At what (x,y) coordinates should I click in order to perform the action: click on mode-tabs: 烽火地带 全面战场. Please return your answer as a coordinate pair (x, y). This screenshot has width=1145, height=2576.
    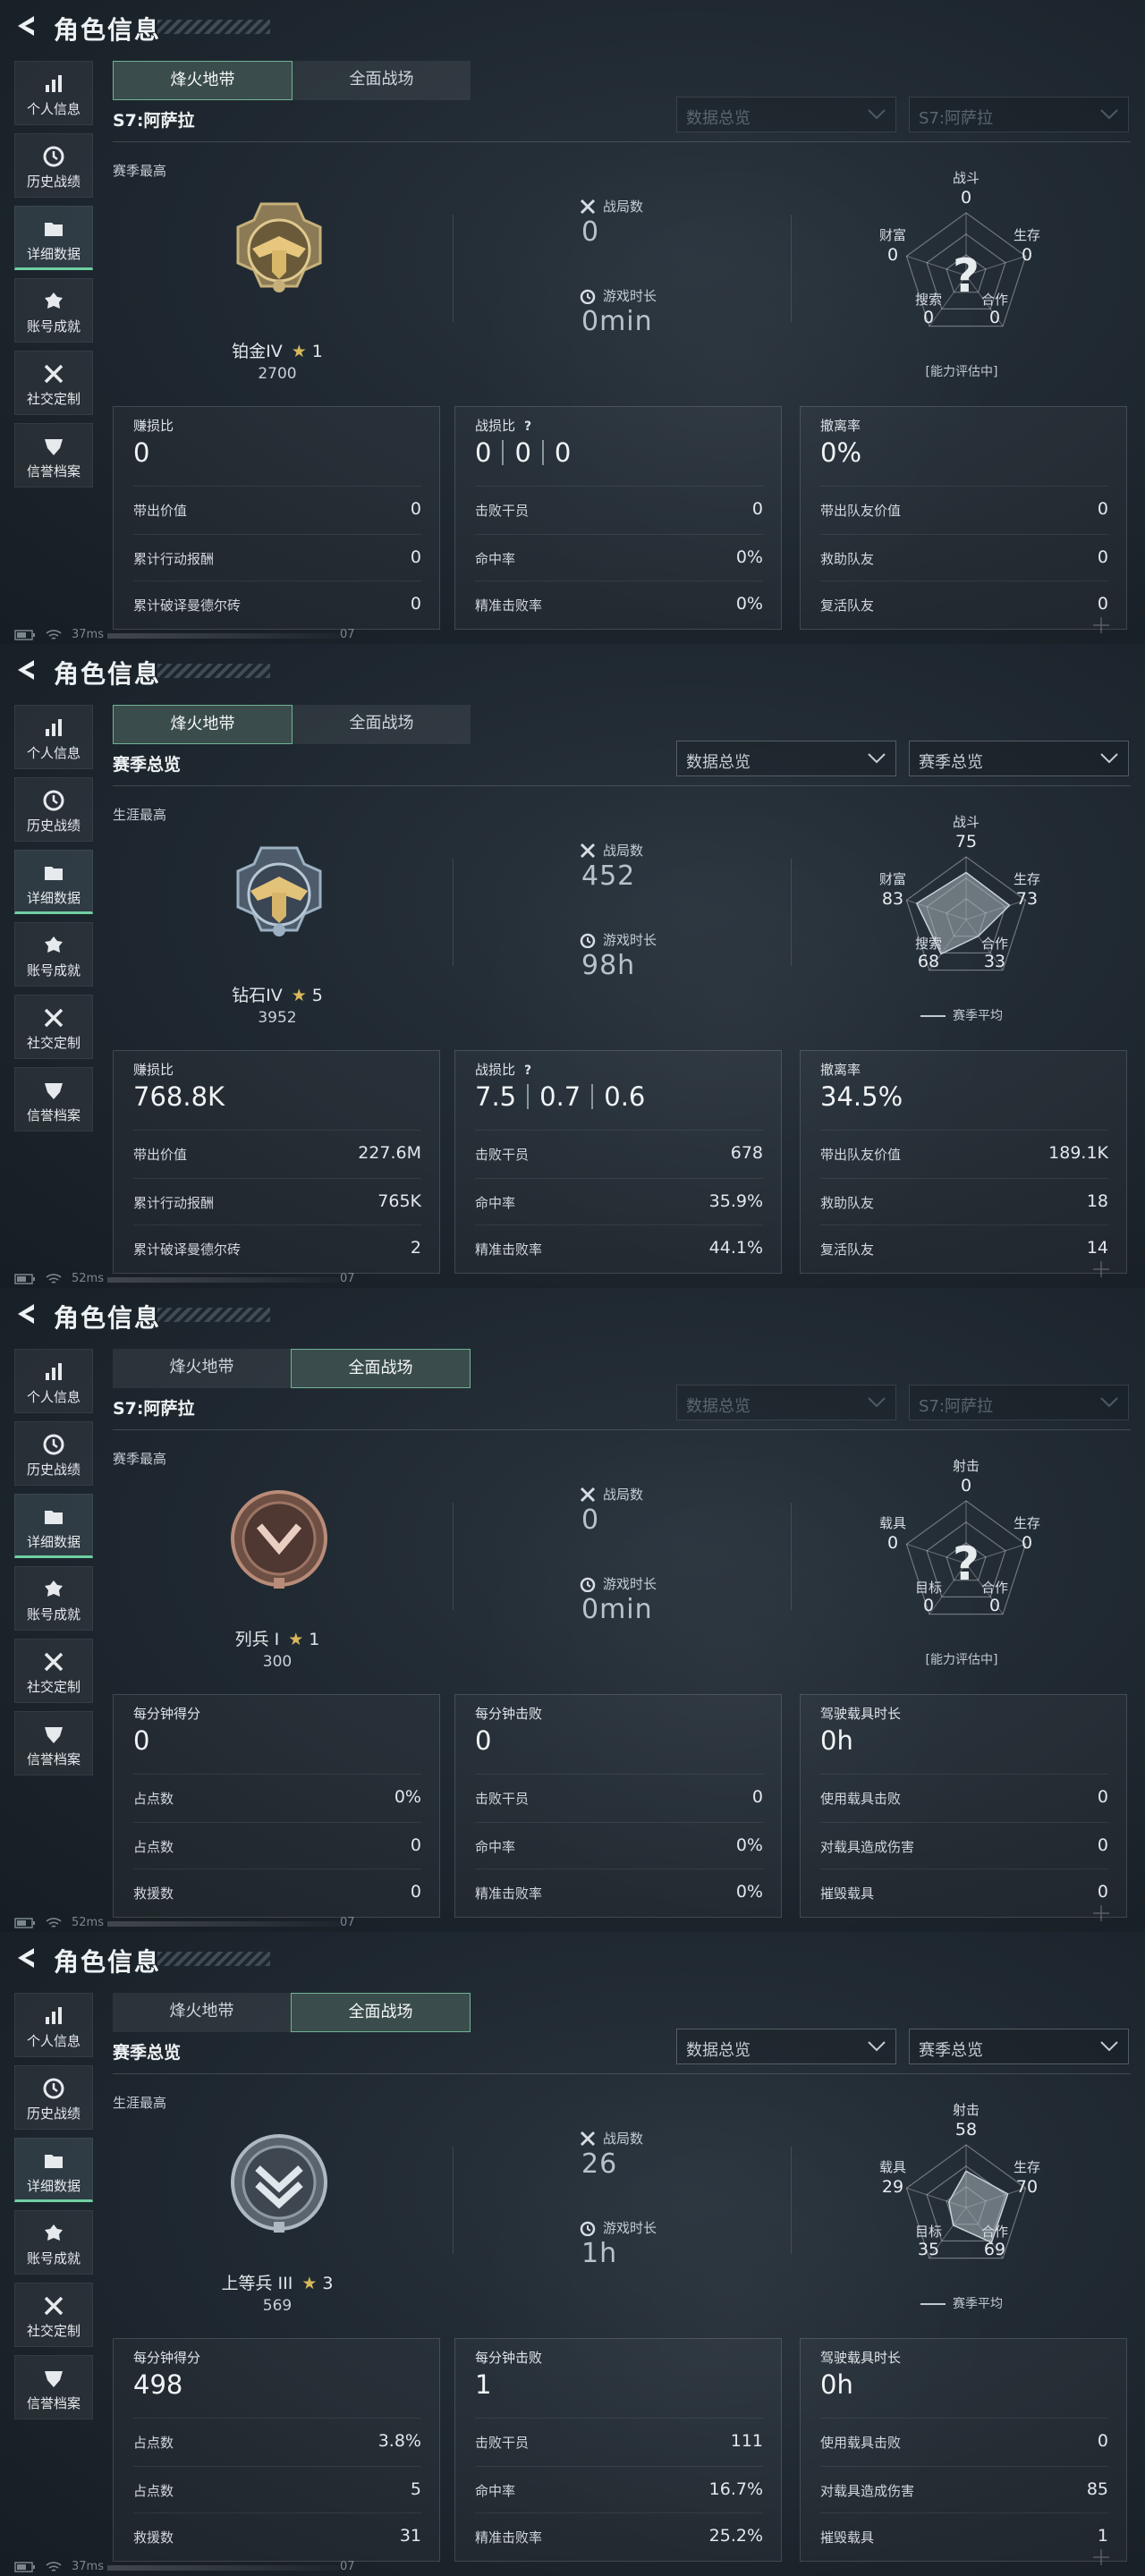
    Looking at the image, I should click on (292, 2012).